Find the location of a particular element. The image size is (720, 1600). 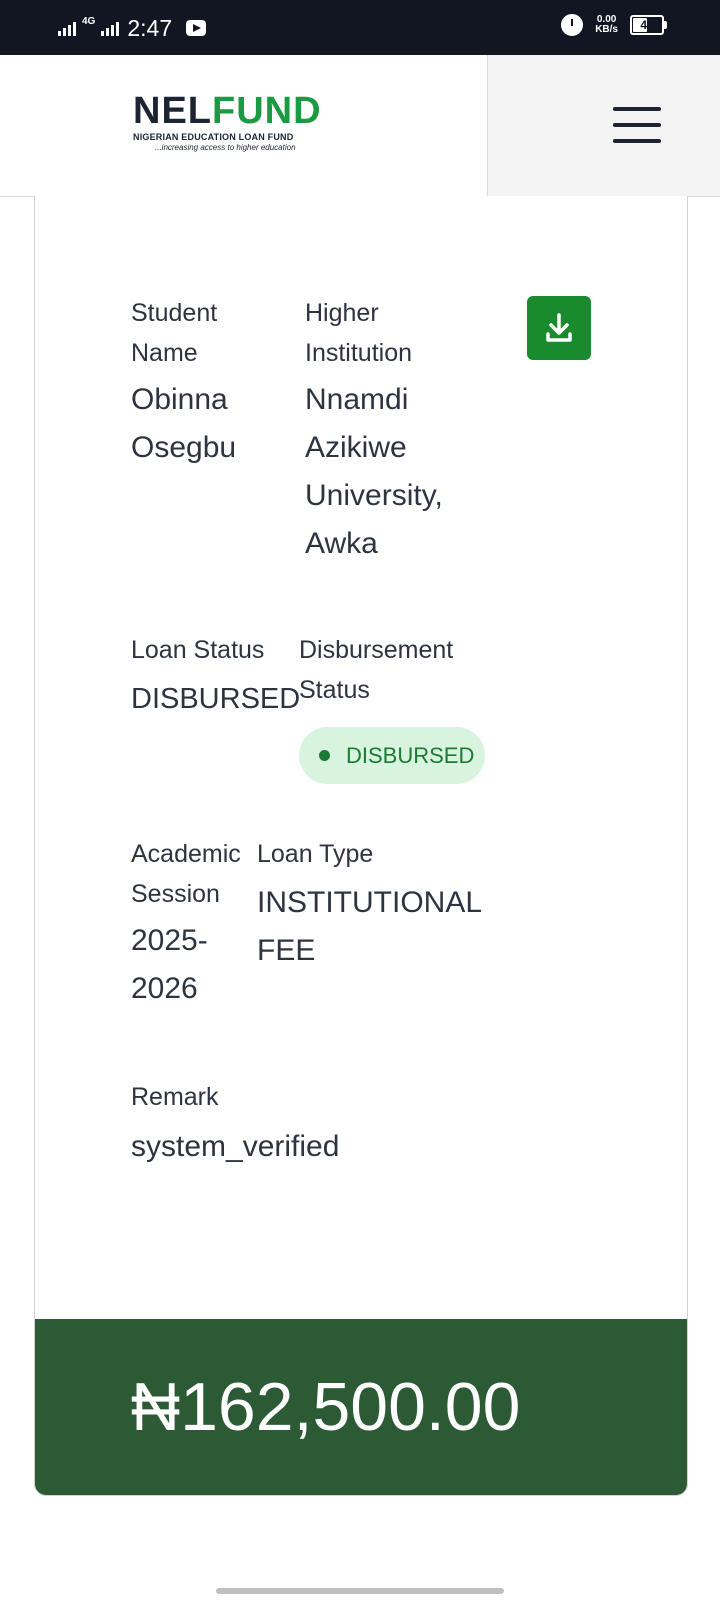

logo-subtitle: NIGERIAN EDUCATION LOAN FUND is located at coordinates (213, 137).